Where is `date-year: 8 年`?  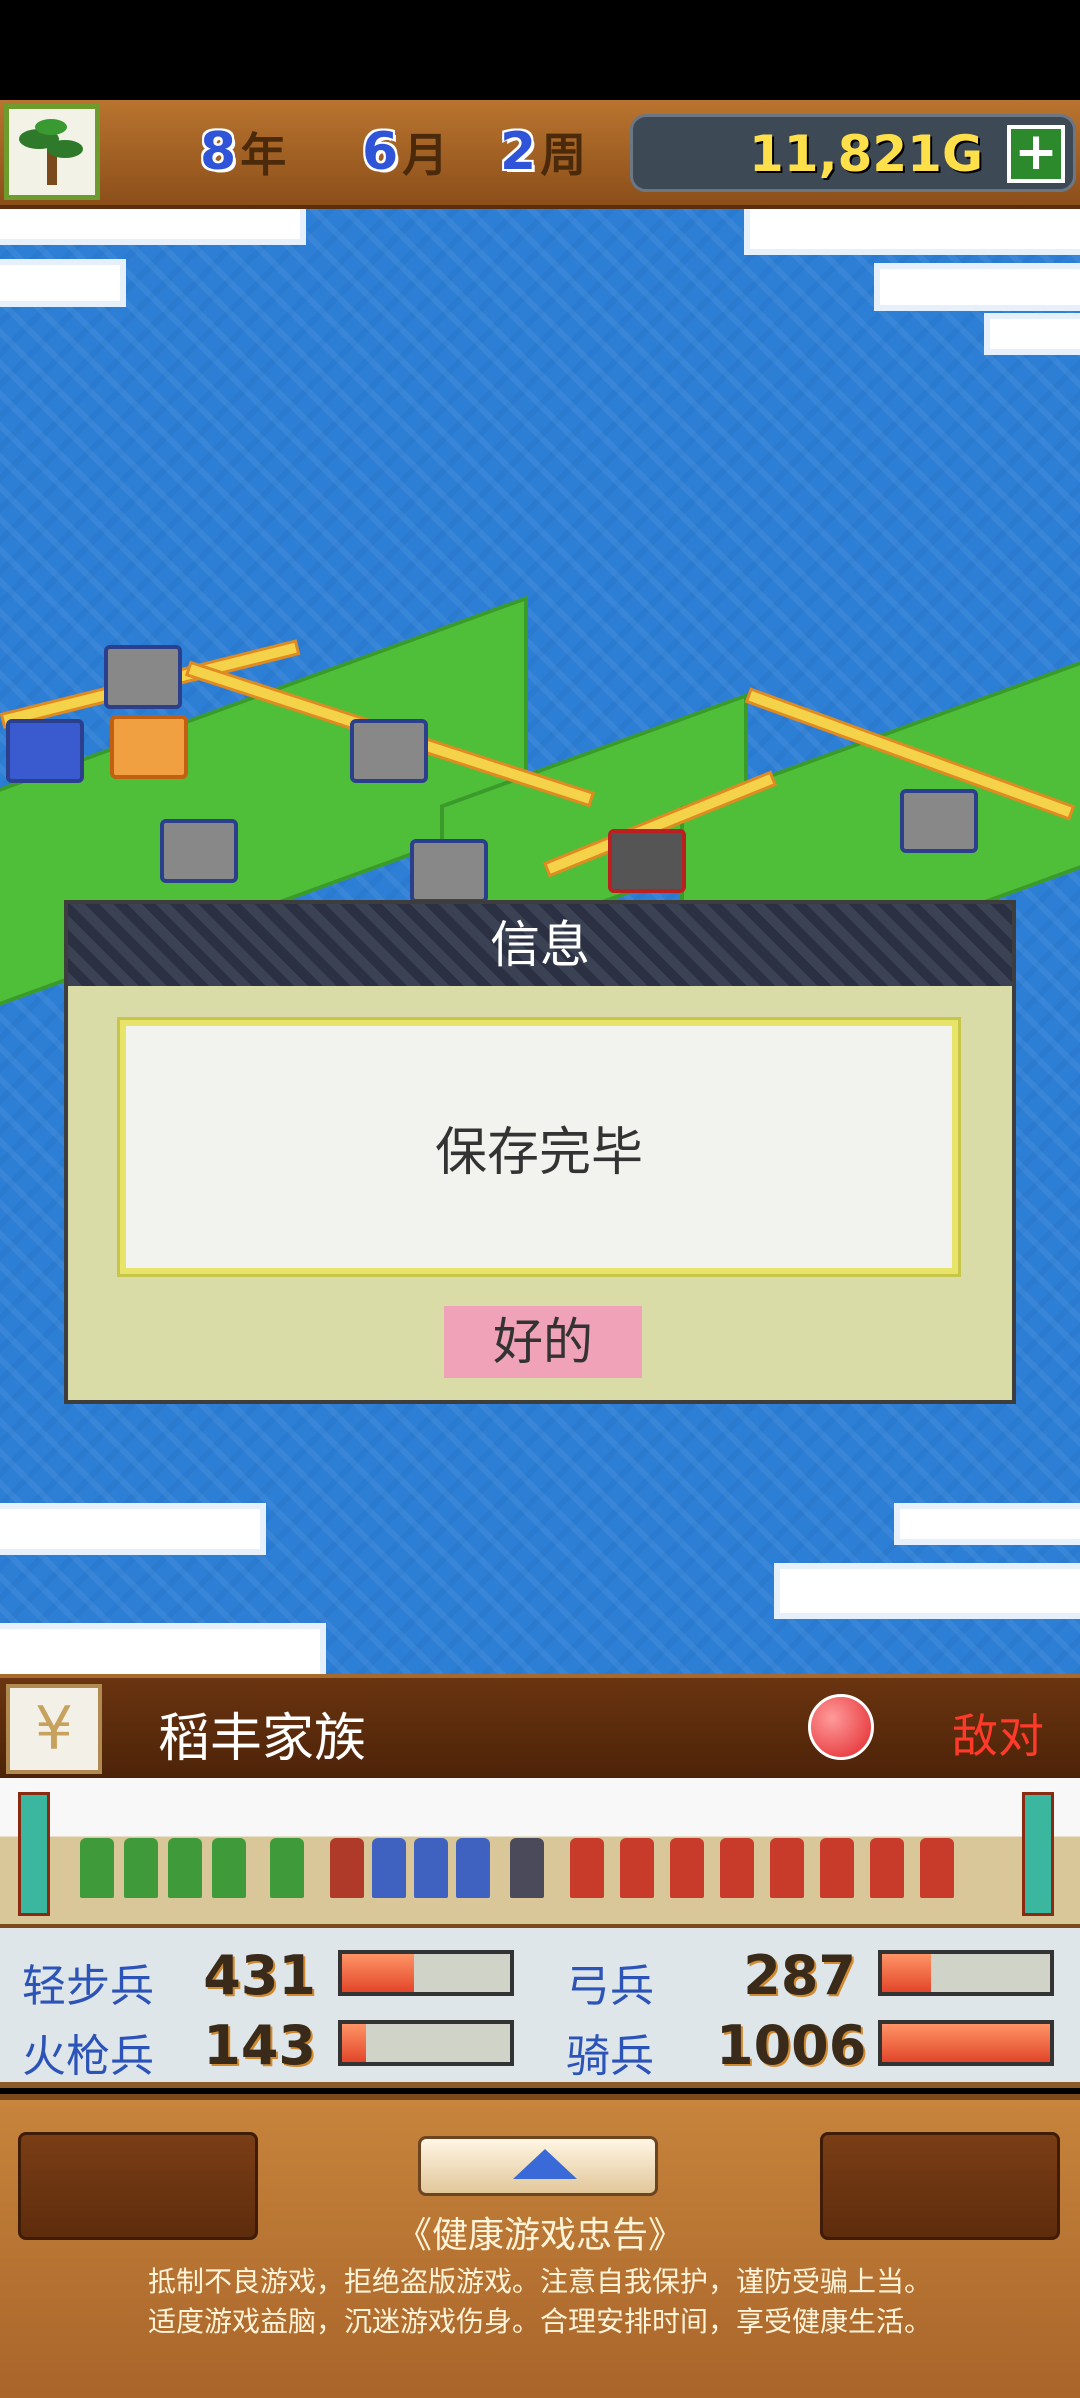 date-year: 8 年 is located at coordinates (243, 152).